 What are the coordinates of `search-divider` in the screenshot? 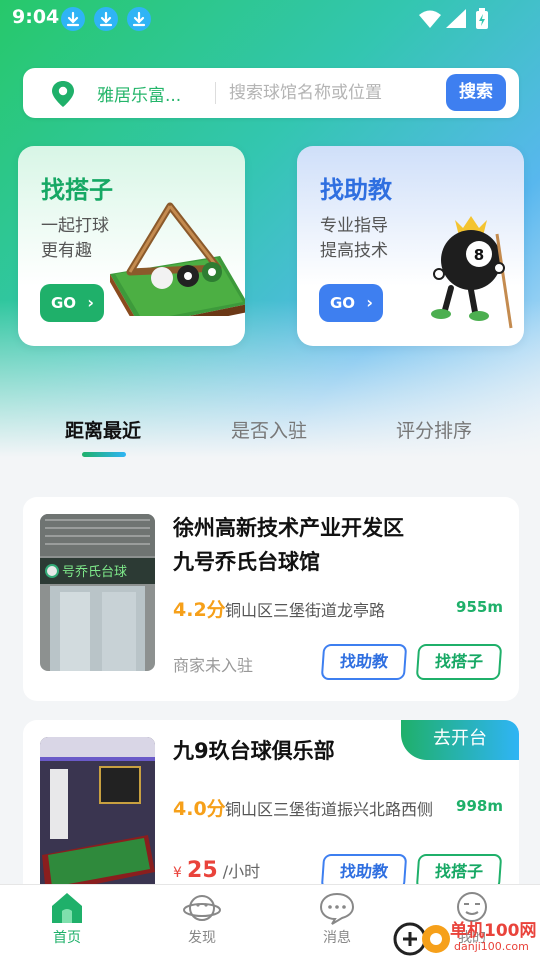 It's located at (215, 93).